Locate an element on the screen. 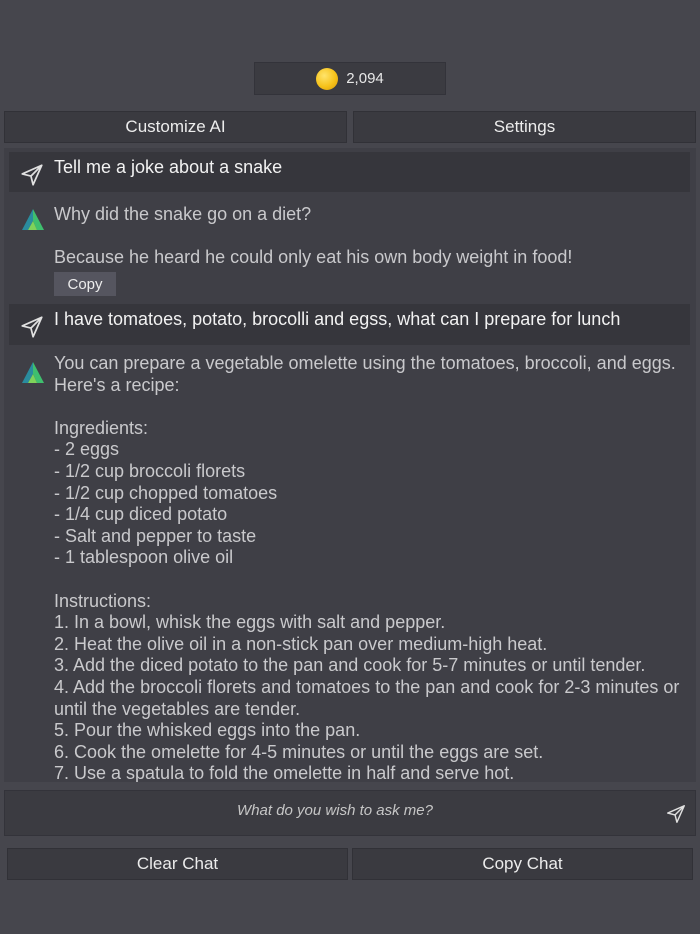 This screenshot has height=934, width=700. chat-input-placeholder: What do you wish to ask me? is located at coordinates (335, 810).